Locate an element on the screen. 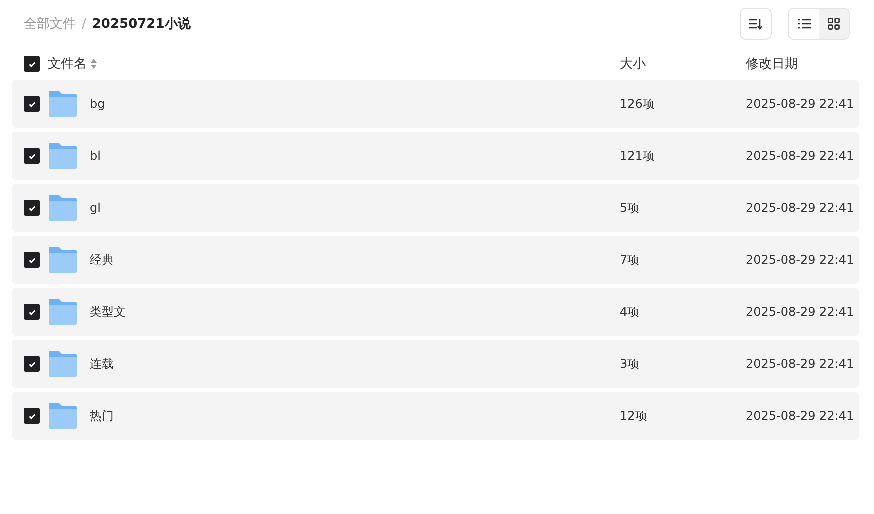 This screenshot has width=874, height=514. folder-row: 热门 12项 2025-08-29 22:41 is located at coordinates (435, 416).